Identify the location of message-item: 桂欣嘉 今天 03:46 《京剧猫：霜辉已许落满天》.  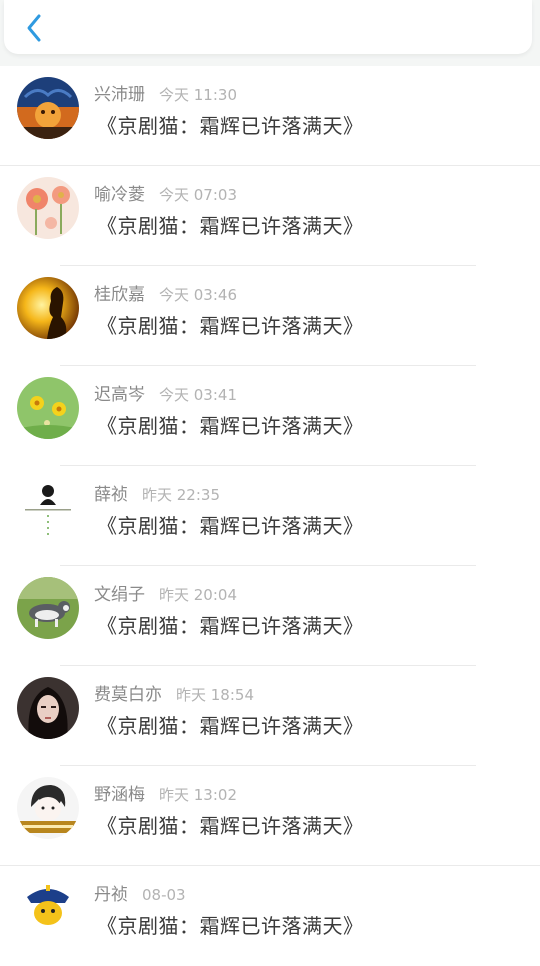
(270, 316).